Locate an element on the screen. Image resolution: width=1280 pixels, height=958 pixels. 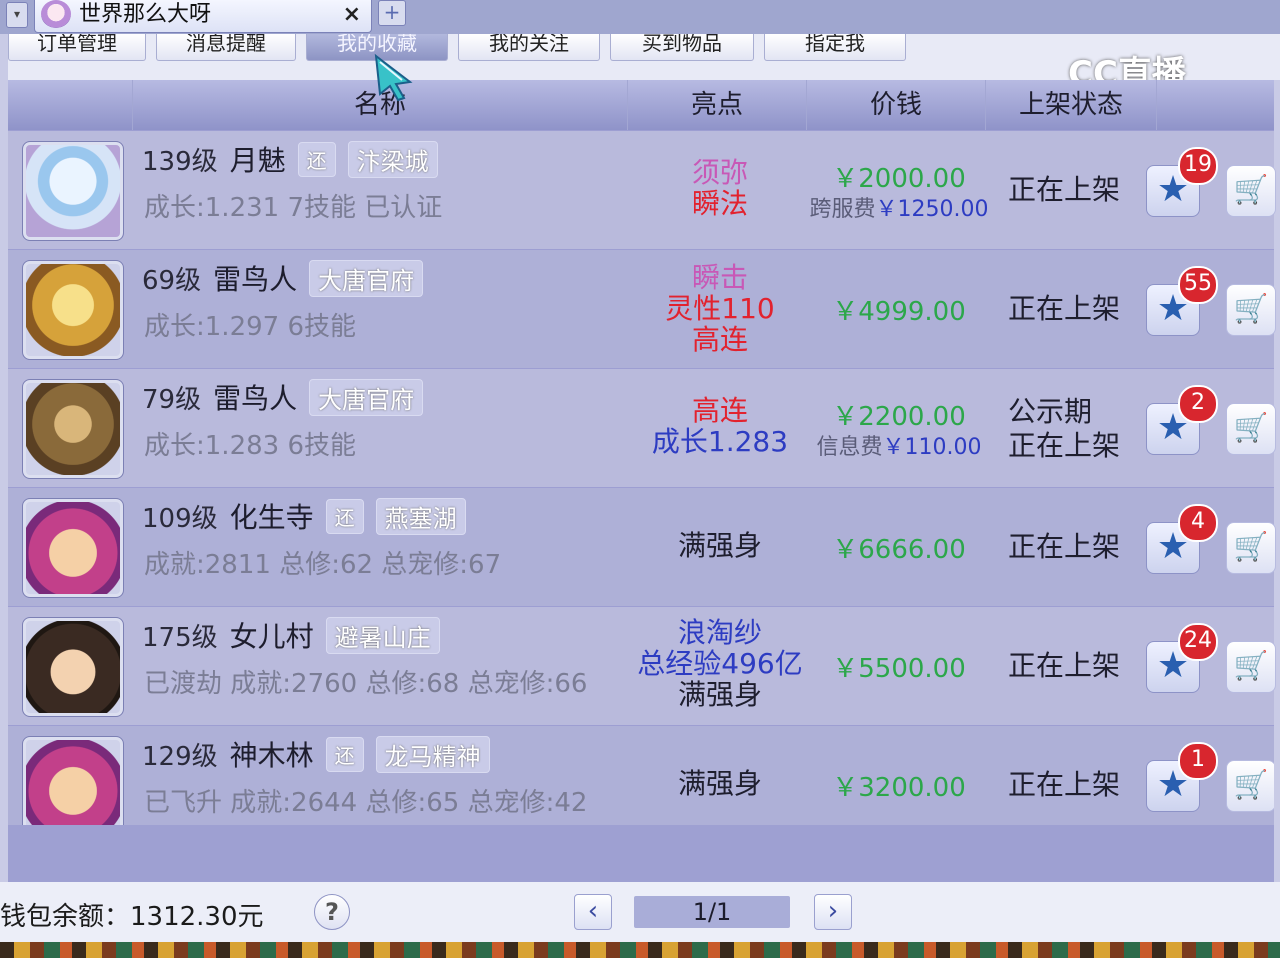
close-icon: × is located at coordinates (352, 14).